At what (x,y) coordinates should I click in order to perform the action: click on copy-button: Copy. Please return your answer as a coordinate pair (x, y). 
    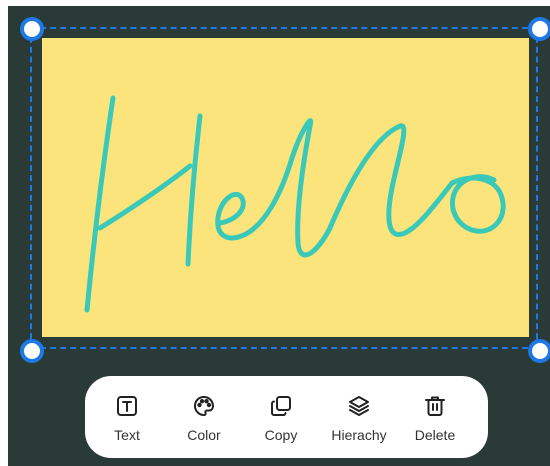
    Looking at the image, I should click on (281, 417).